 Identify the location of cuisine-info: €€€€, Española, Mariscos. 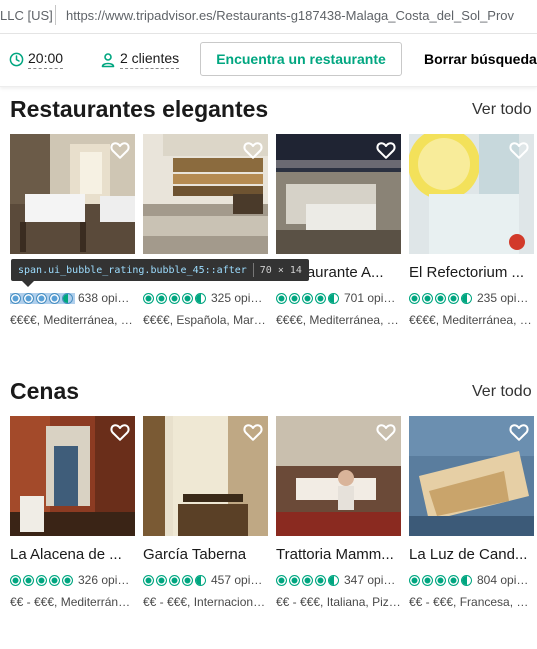
(205, 320).